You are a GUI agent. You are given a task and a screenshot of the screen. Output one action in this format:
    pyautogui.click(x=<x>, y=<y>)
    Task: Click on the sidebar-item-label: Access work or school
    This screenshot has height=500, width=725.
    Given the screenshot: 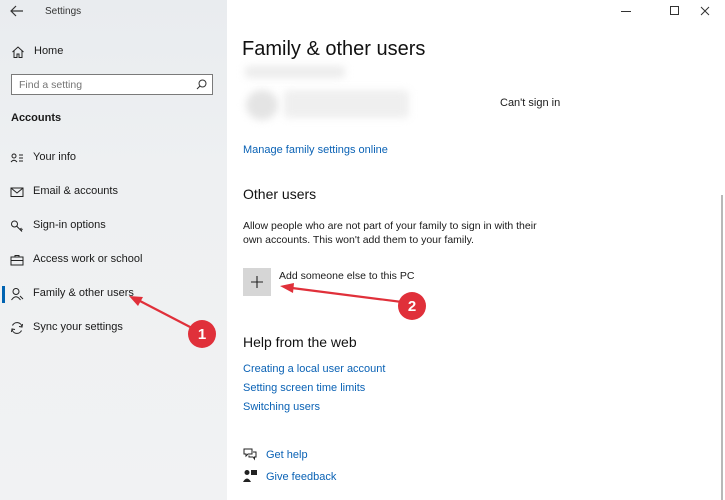 What is the action you would take?
    pyautogui.click(x=88, y=259)
    